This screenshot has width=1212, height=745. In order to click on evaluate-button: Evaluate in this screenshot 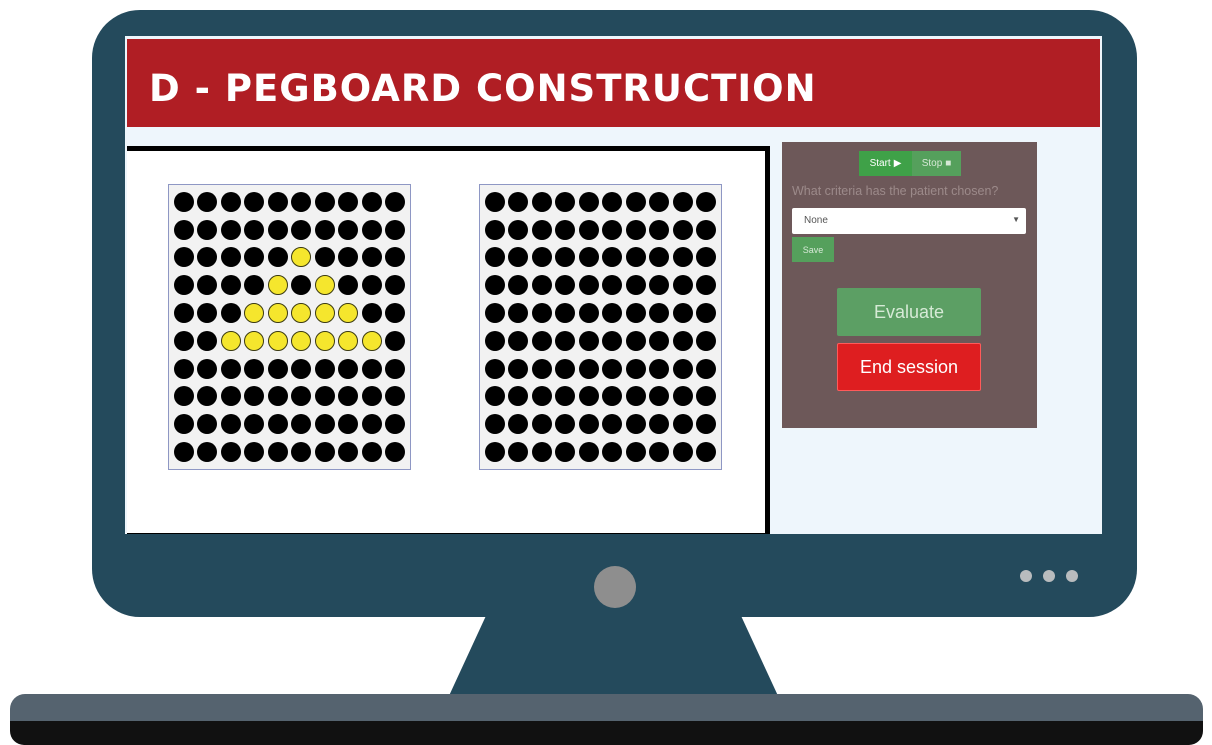, I will do `click(909, 312)`.